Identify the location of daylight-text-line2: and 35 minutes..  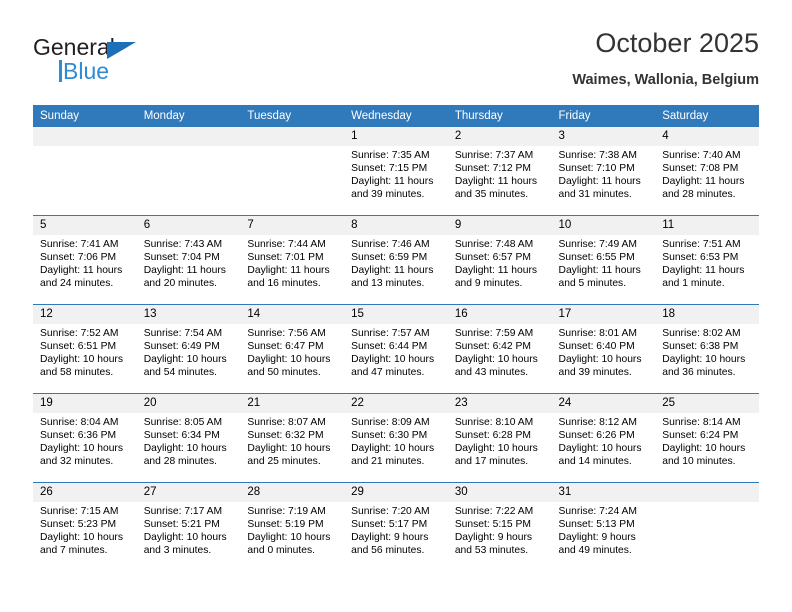
(491, 195).